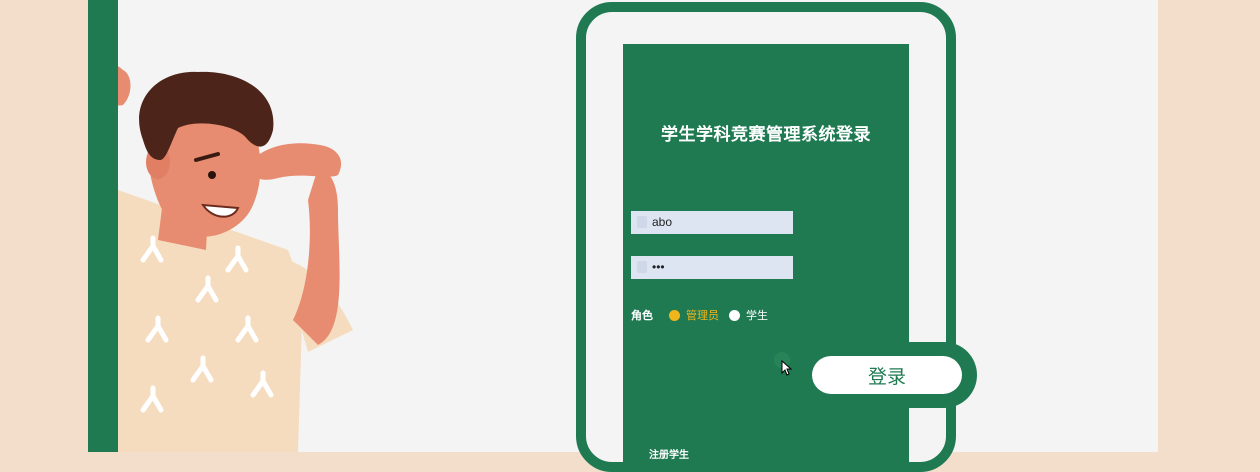 This screenshot has width=1260, height=472. Describe the element at coordinates (103, 226) in the screenshot. I see `pole-stripe` at that location.